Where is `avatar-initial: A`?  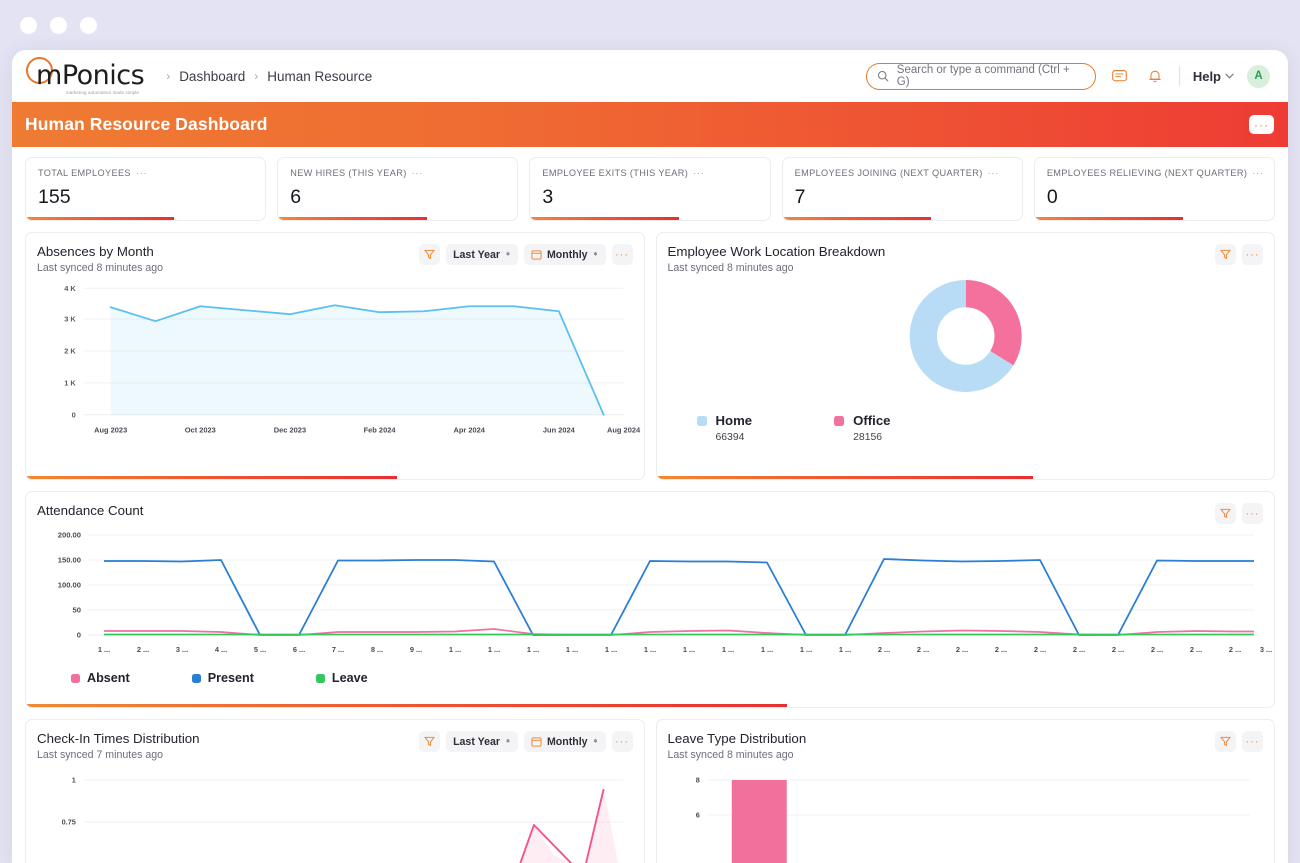 avatar-initial: A is located at coordinates (1258, 76).